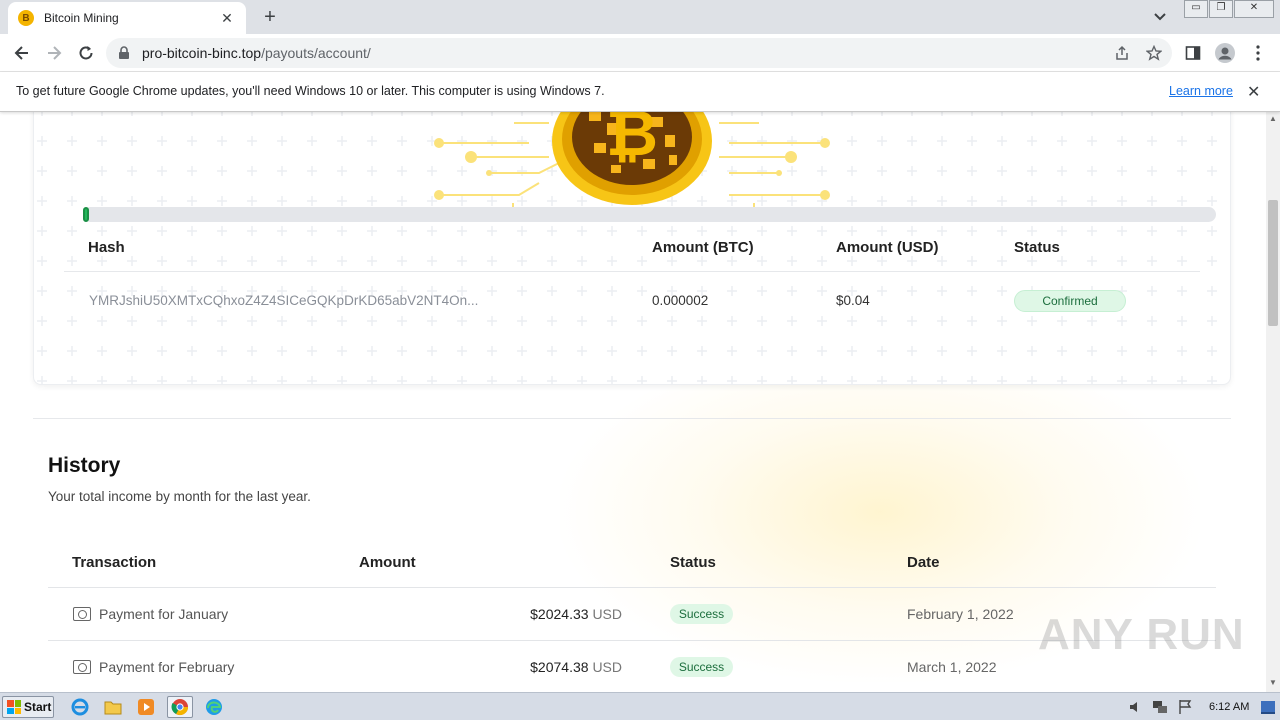  I want to click on transaction-label: Payment for February, so click(167, 667).